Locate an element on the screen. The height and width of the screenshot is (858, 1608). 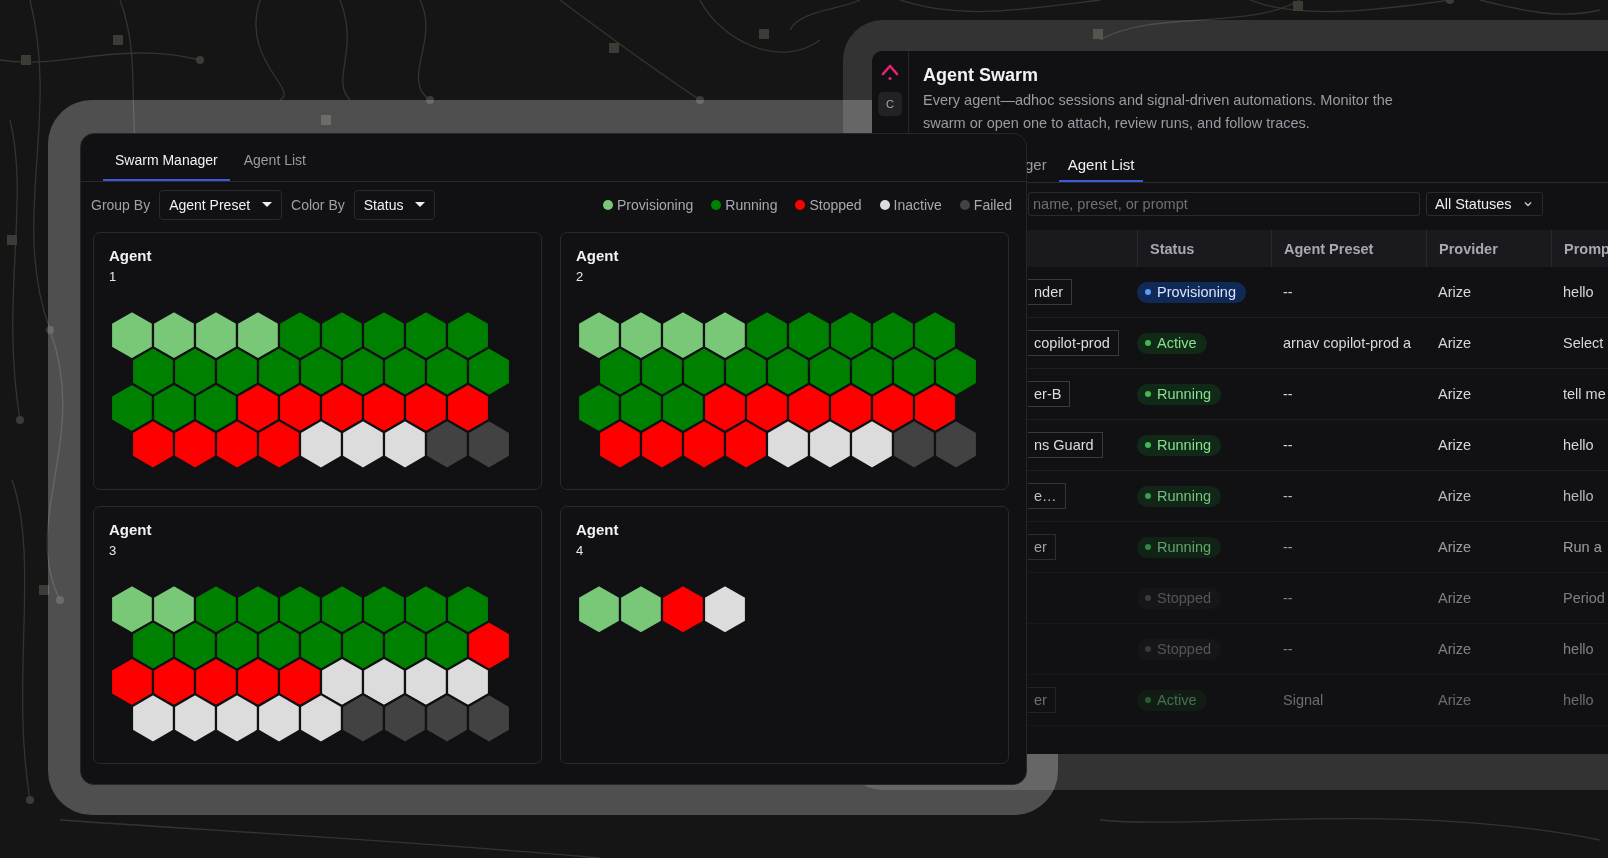
agent-name-tag: copilot-prod is located at coordinates (1073, 343).